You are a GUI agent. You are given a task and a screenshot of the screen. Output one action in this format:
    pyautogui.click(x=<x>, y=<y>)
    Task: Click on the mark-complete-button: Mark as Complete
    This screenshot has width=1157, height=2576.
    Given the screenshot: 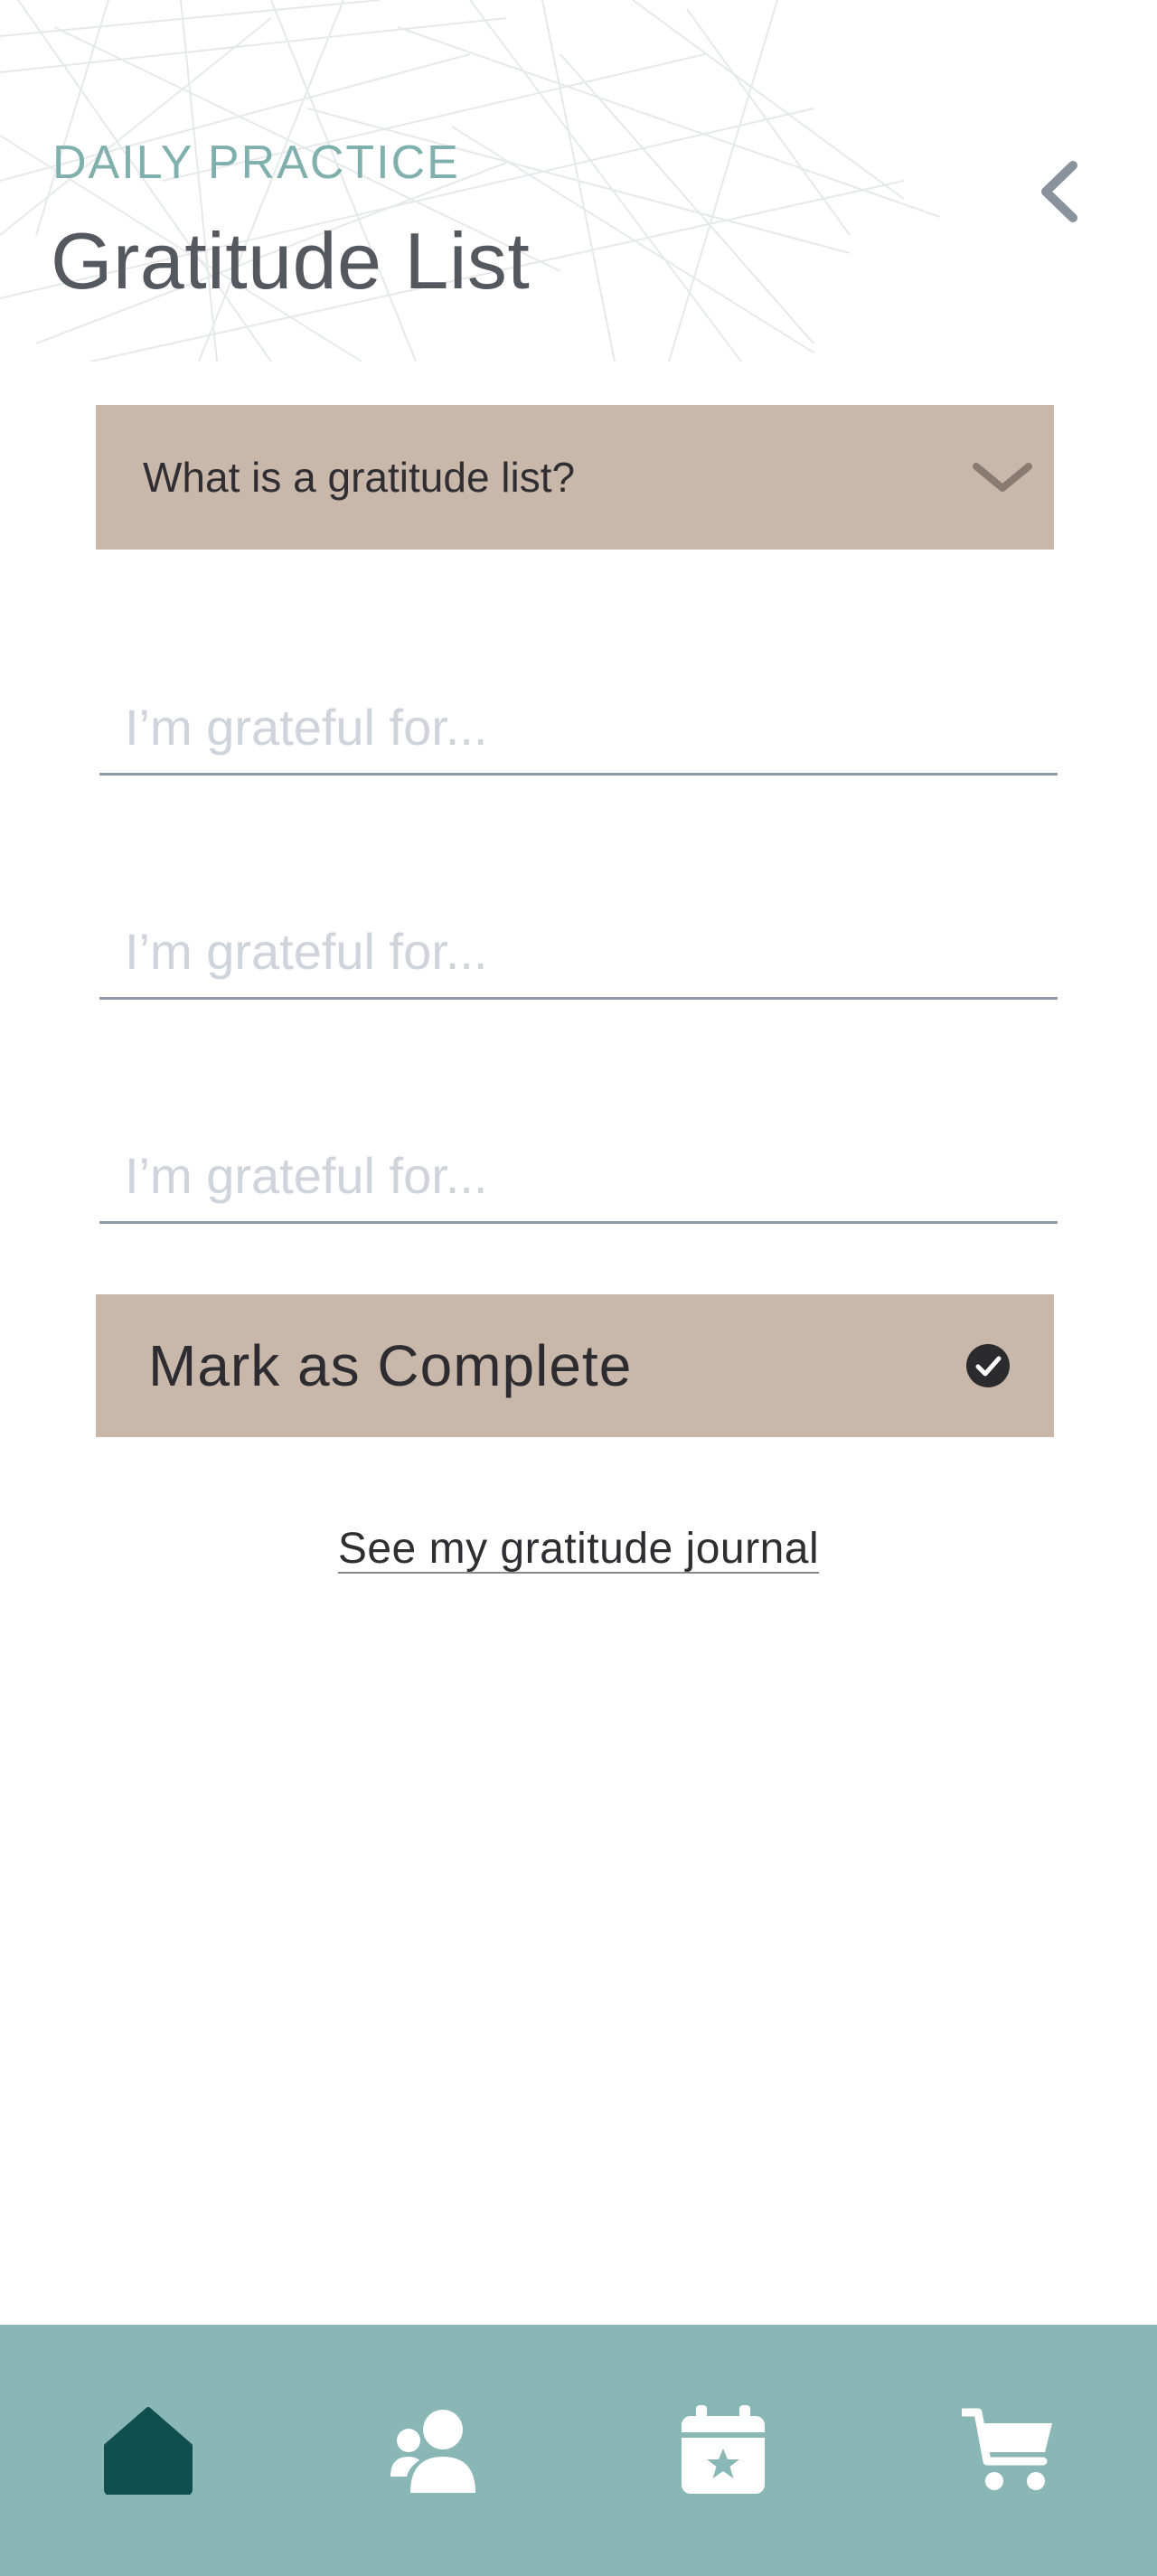 What is the action you would take?
    pyautogui.click(x=575, y=1365)
    